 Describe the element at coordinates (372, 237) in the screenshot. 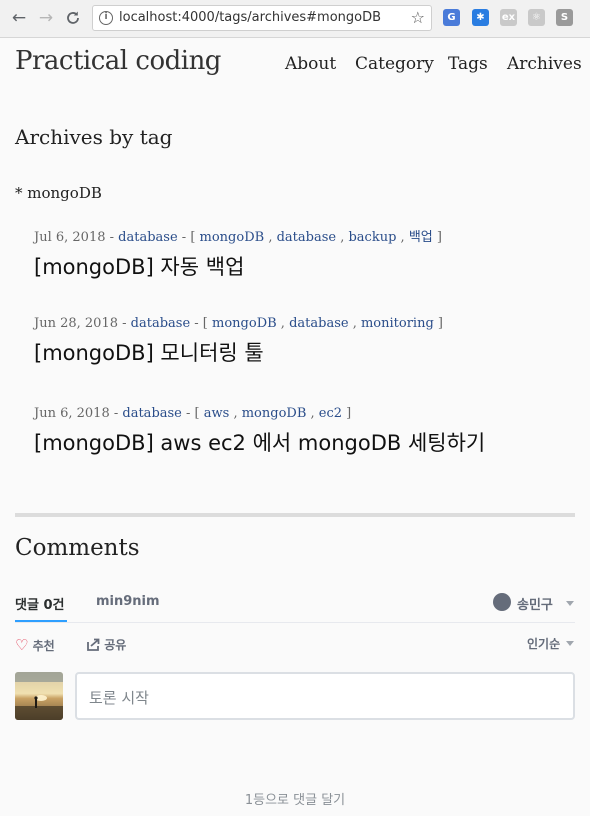

I see `post-tag-link: backup` at that location.